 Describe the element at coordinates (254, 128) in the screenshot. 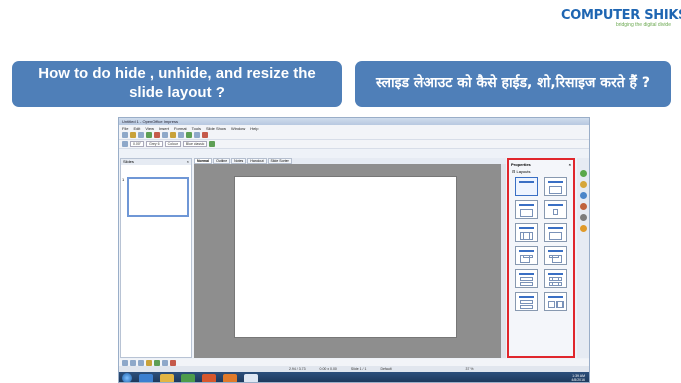

I see `menu-help: Help` at that location.